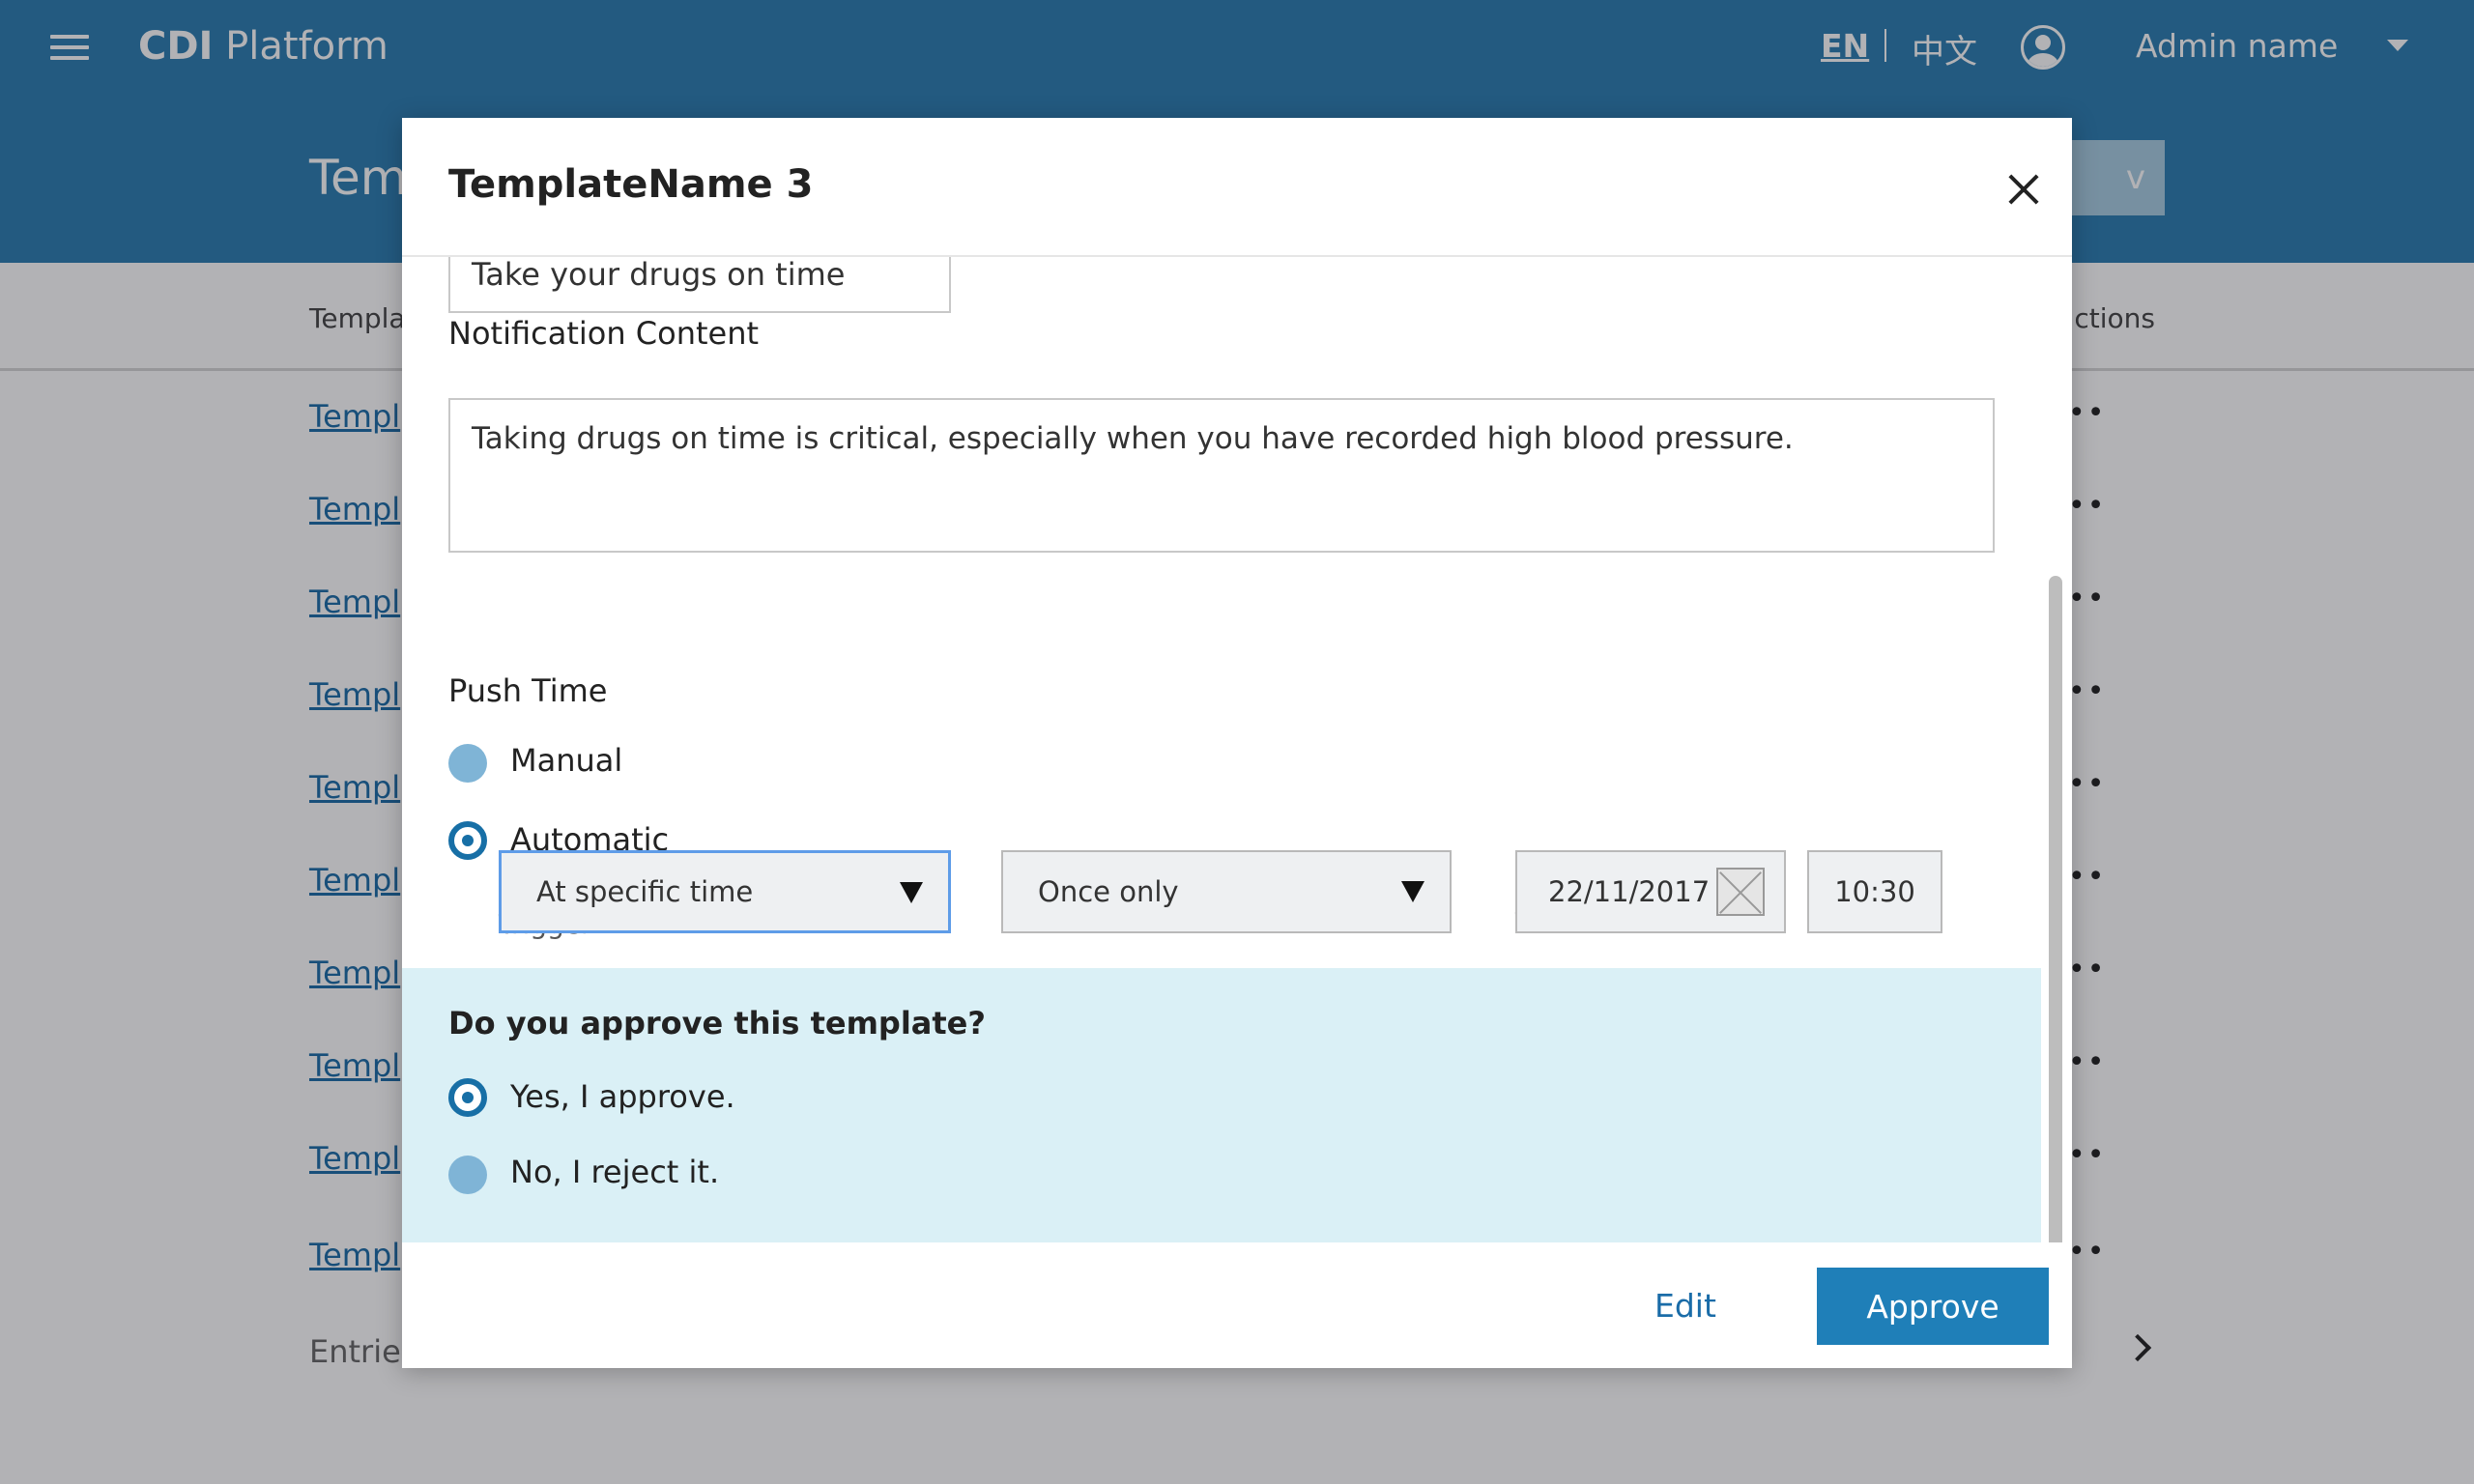  Describe the element at coordinates (468, 1098) in the screenshot. I see `approve-yes-radio` at that location.